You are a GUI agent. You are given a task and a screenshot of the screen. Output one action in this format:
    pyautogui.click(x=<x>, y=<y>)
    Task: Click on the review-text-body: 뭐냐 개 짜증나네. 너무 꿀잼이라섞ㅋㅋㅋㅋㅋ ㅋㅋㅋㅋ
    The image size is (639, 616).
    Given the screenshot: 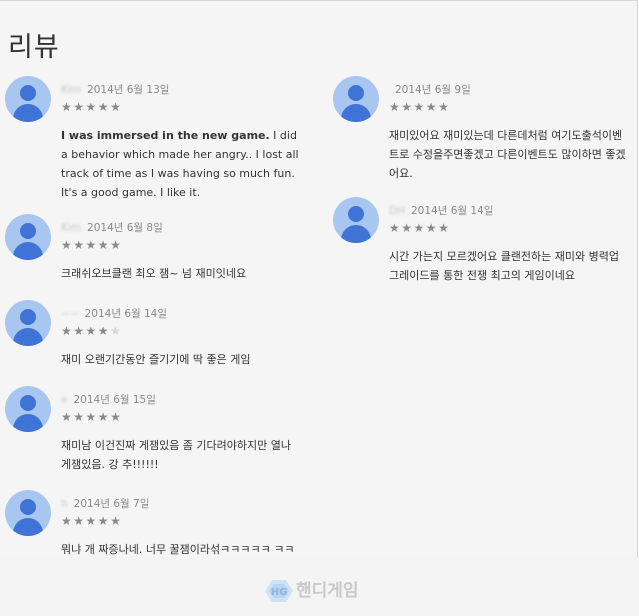 What is the action you would take?
    pyautogui.click(x=178, y=549)
    